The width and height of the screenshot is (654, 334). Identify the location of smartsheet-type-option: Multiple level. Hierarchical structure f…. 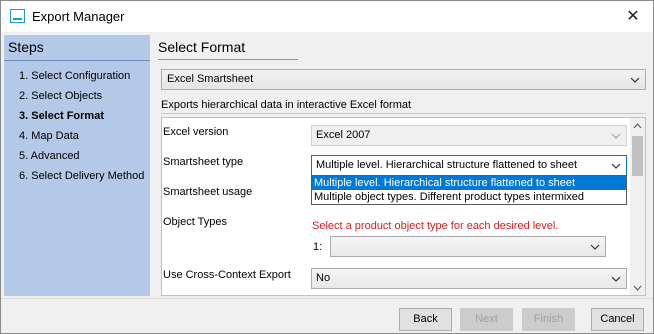
(469, 183).